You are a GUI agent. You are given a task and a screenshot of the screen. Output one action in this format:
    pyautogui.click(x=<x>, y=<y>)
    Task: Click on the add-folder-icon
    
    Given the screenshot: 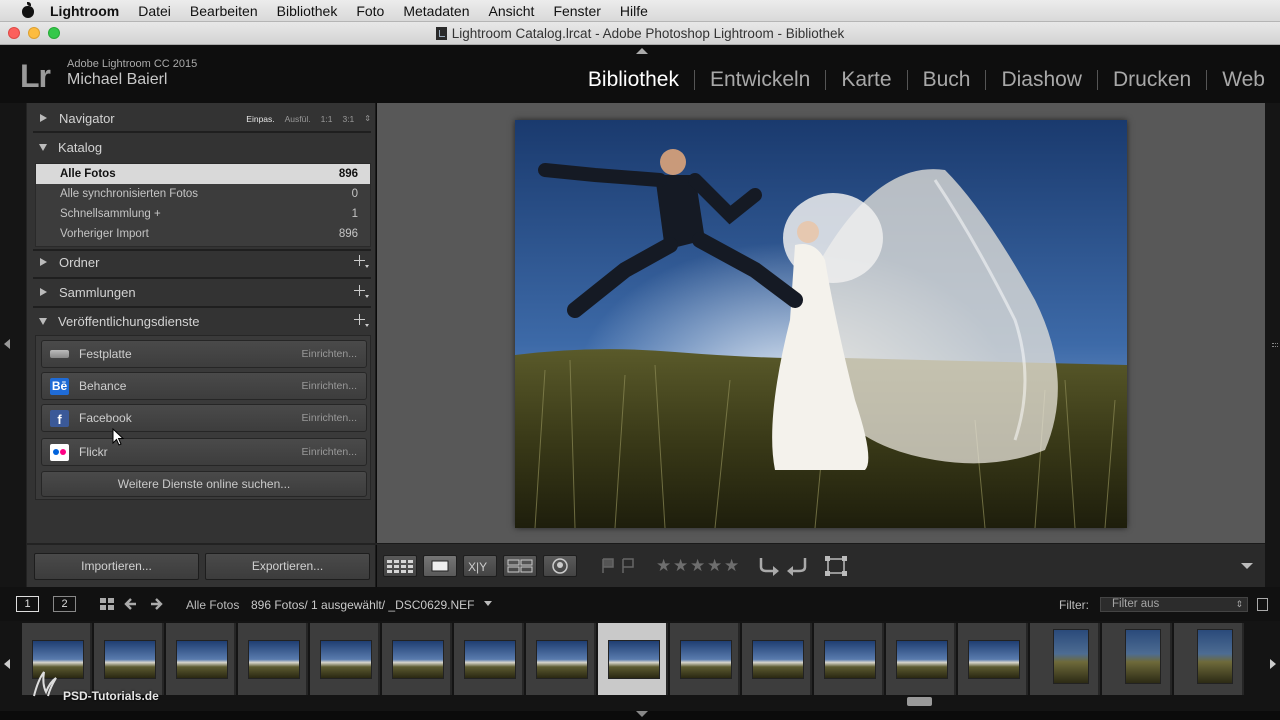 What is the action you would take?
    pyautogui.click(x=361, y=261)
    